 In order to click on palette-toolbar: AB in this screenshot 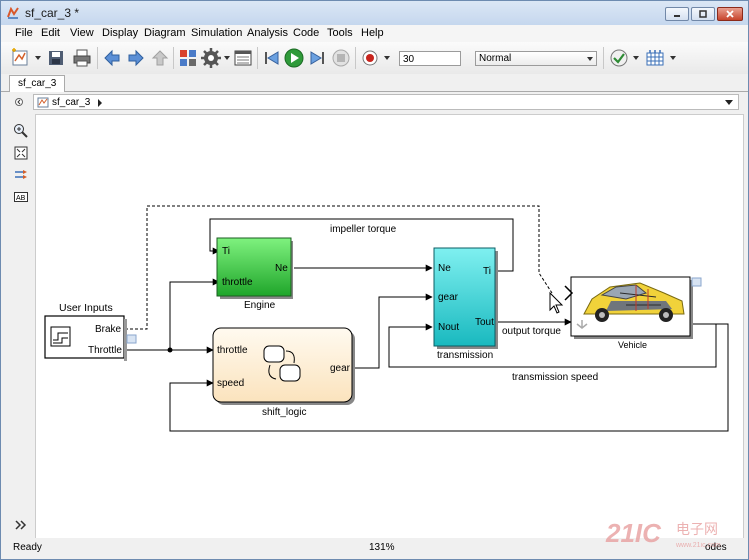, I will do `click(21, 325)`.